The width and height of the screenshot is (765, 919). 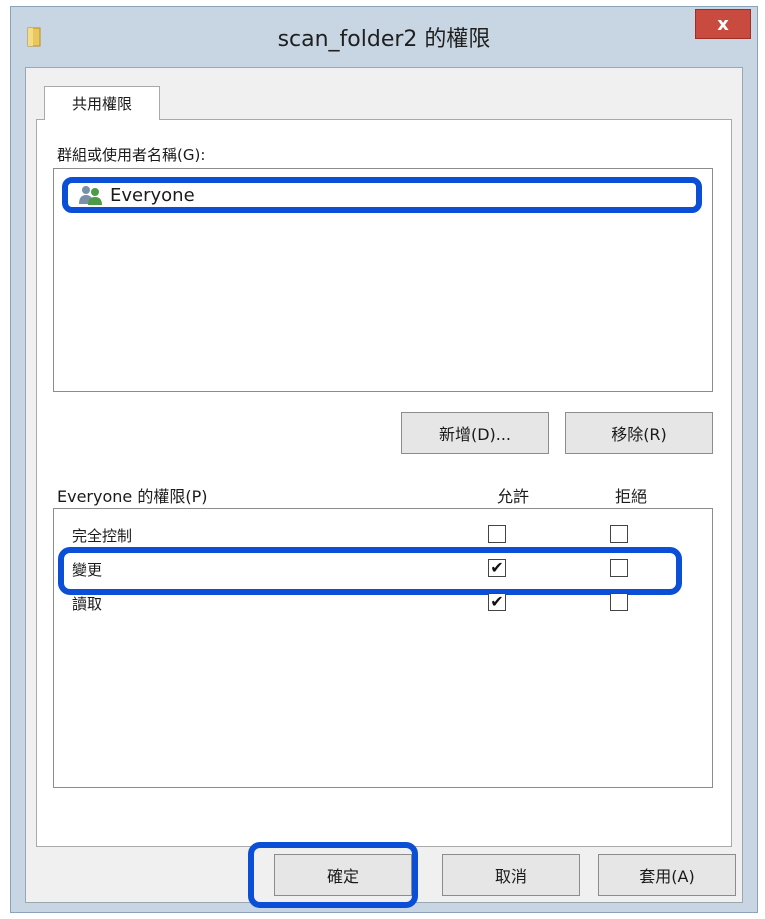 I want to click on permission-row-change: 變更 ✔, so click(x=383, y=571).